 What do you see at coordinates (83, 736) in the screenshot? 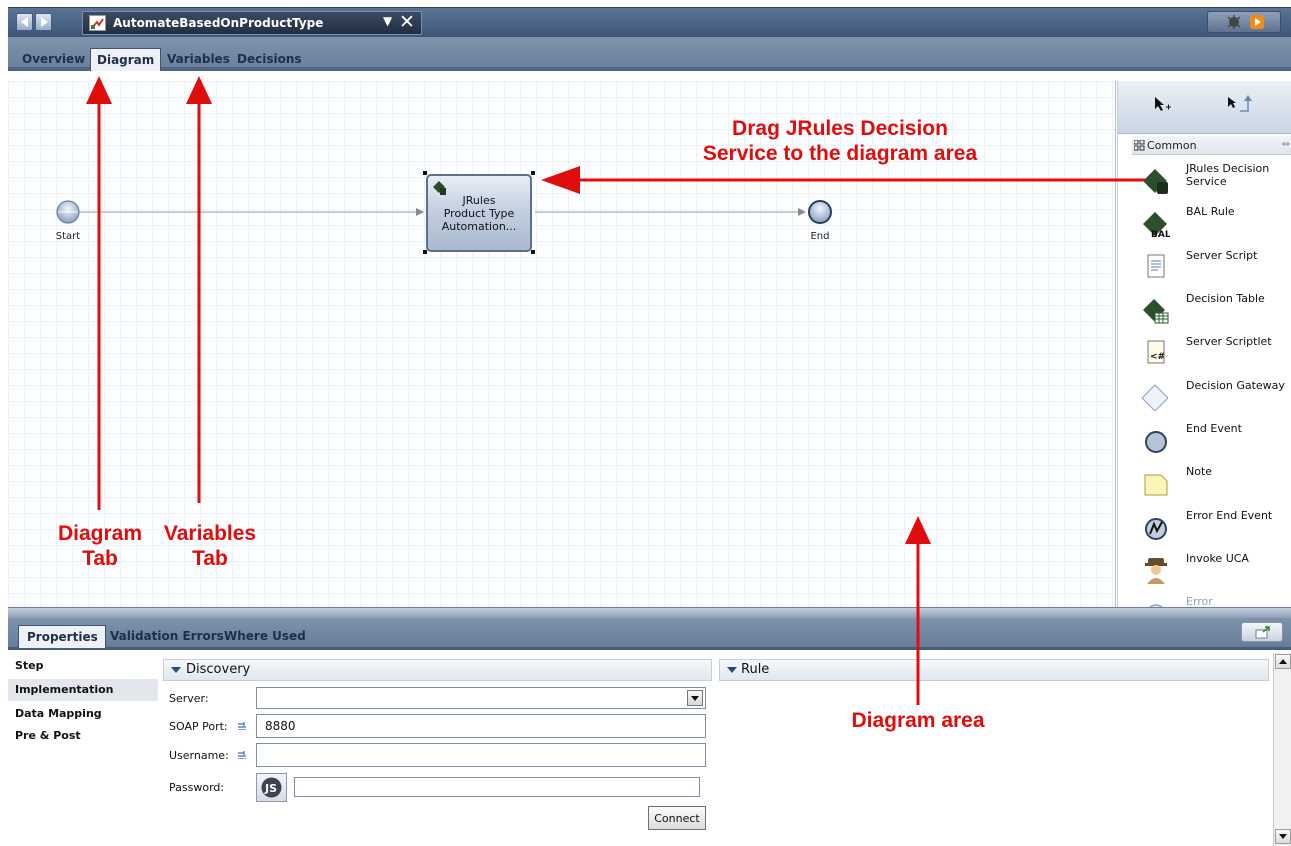
I see `nav-pre-post: Pre & Post` at bounding box center [83, 736].